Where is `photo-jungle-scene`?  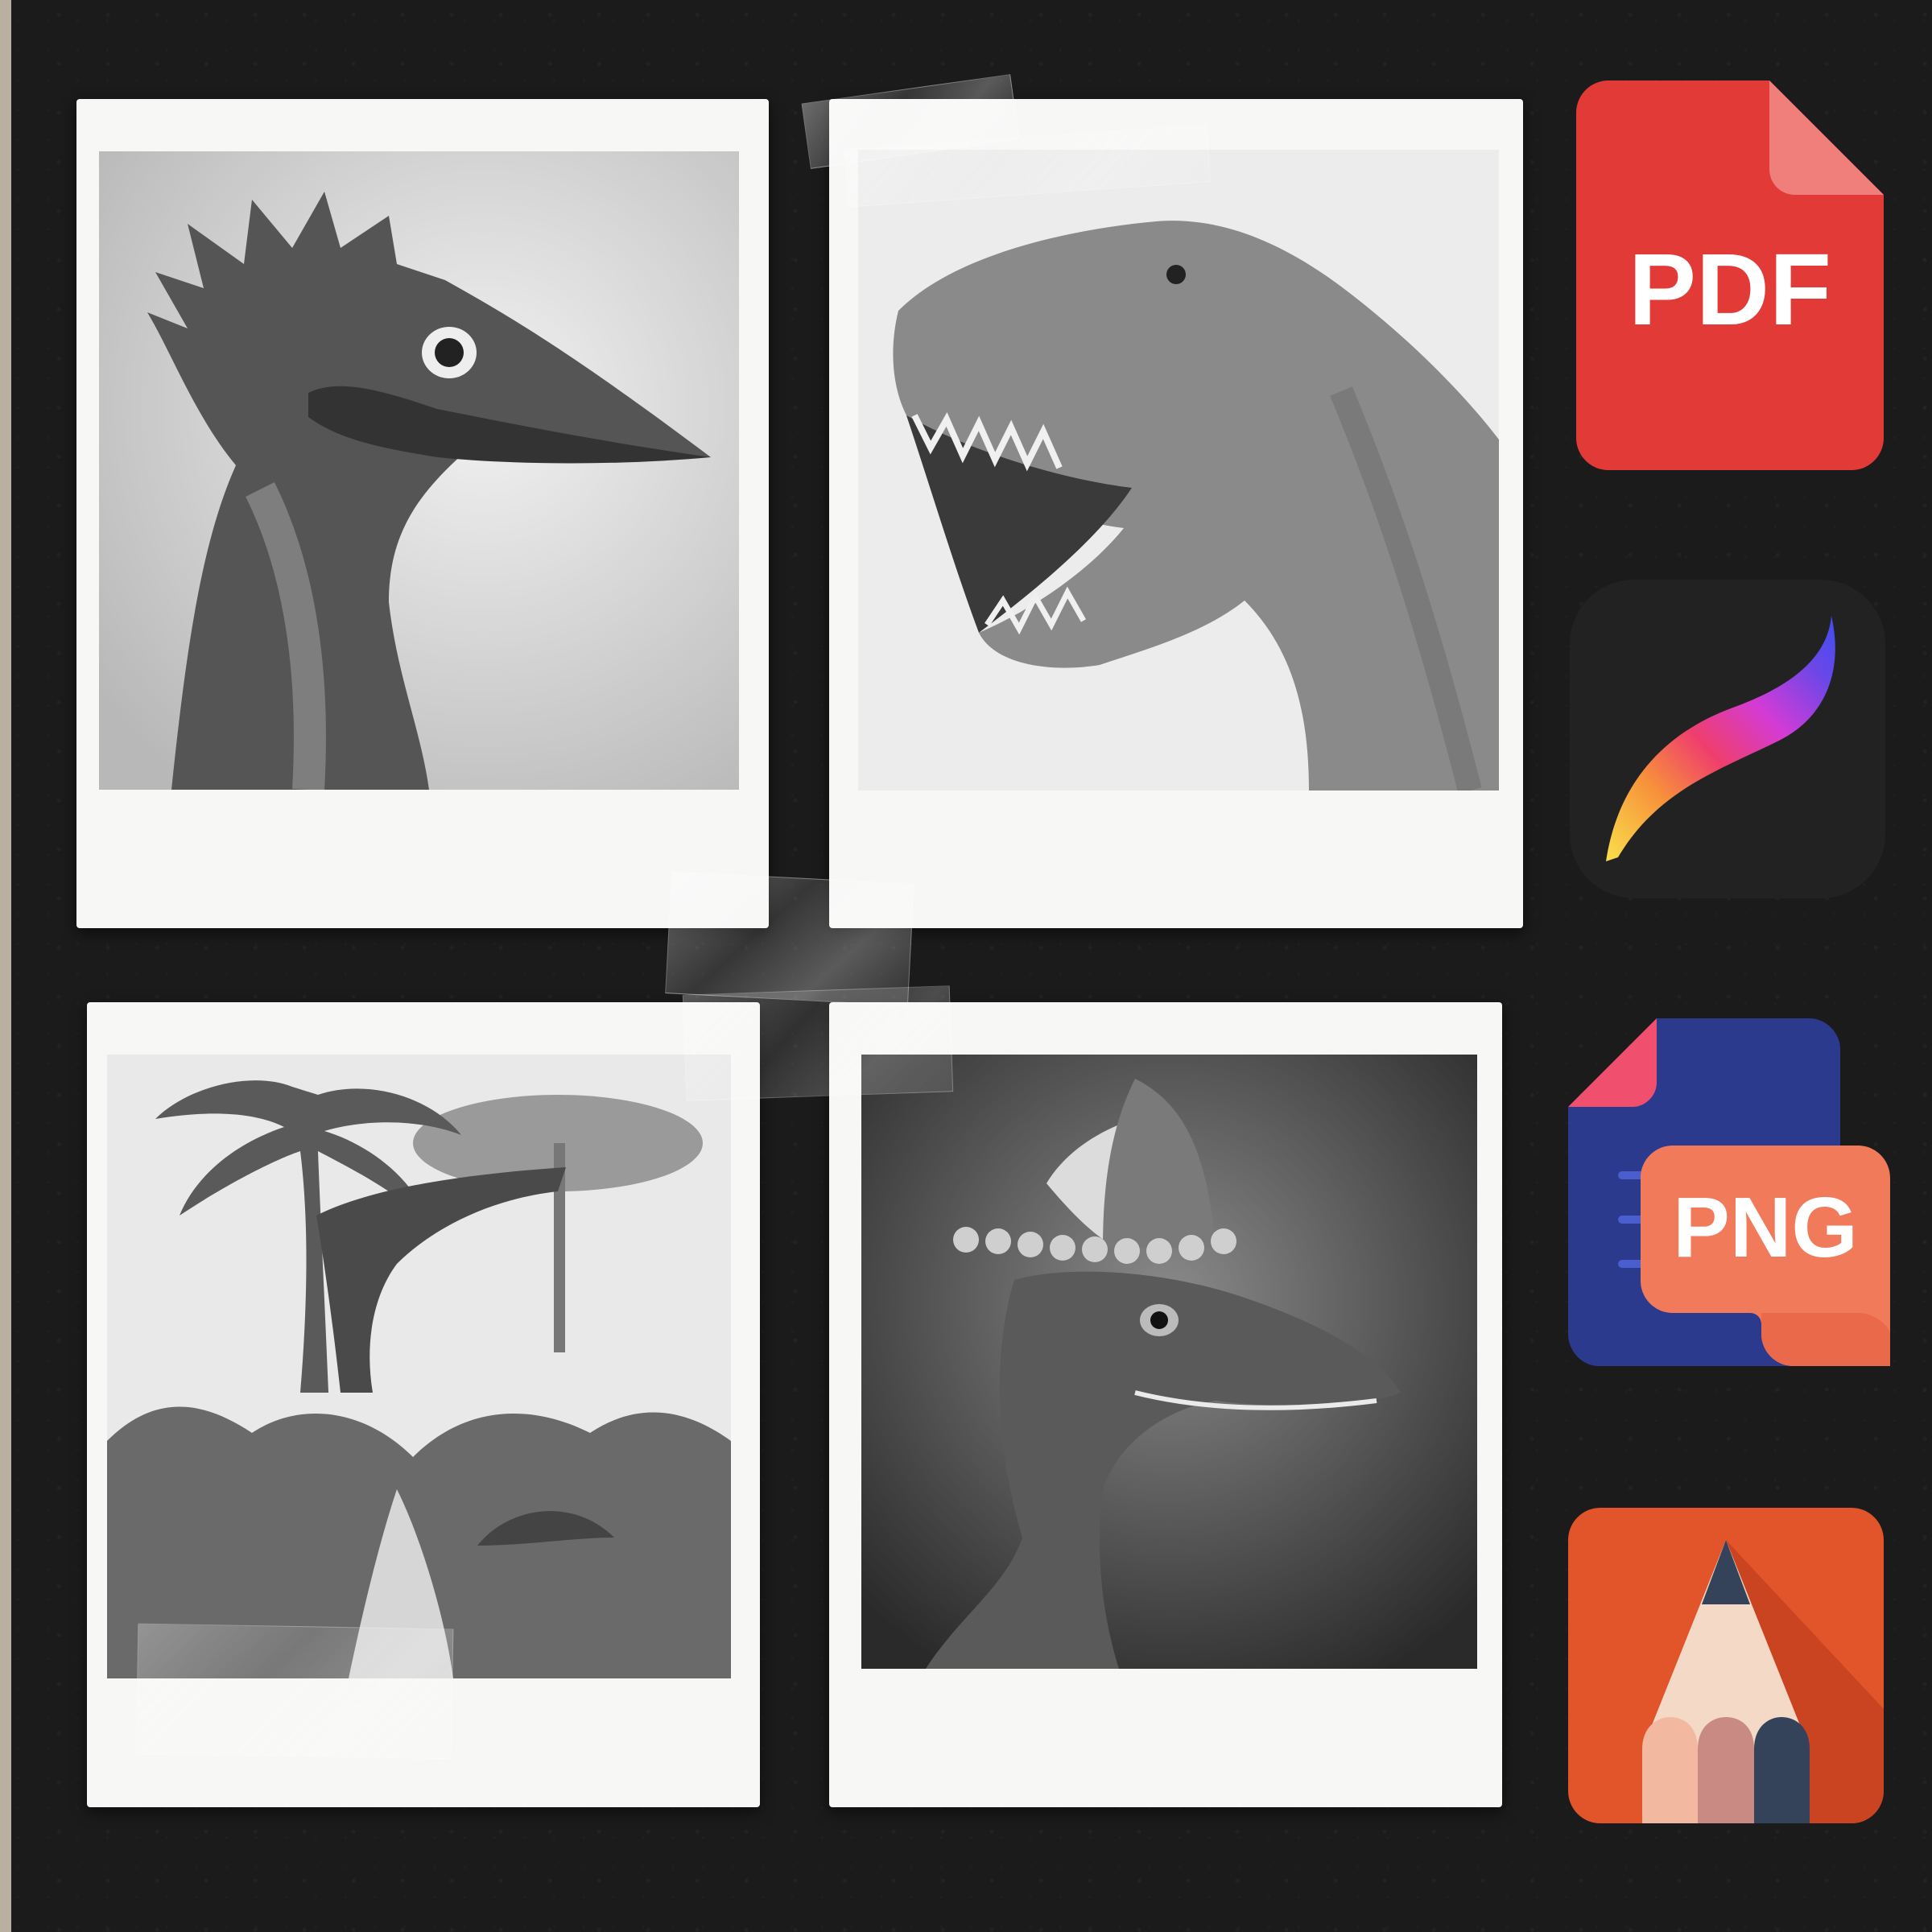 photo-jungle-scene is located at coordinates (419, 1366).